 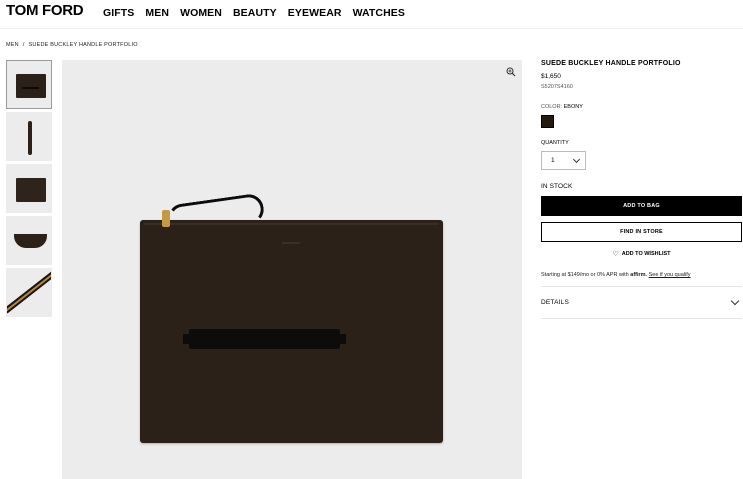 What do you see at coordinates (557, 186) in the screenshot?
I see `stock-status: IN STOCK` at bounding box center [557, 186].